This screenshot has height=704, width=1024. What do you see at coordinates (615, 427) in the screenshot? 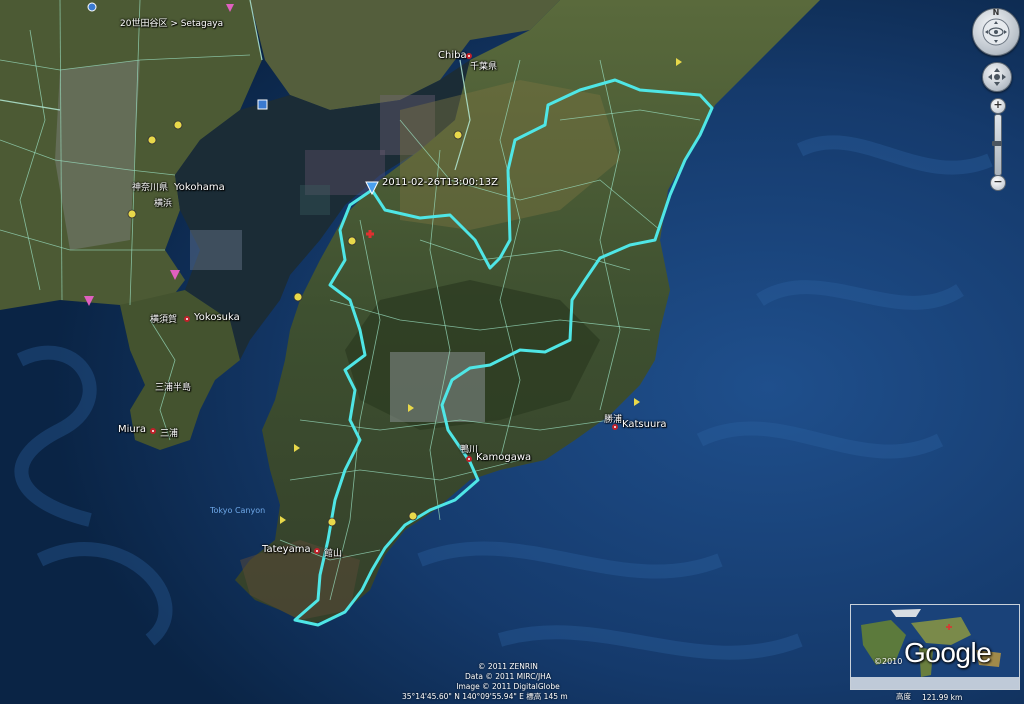
I see `city-marker-katsuura` at bounding box center [615, 427].